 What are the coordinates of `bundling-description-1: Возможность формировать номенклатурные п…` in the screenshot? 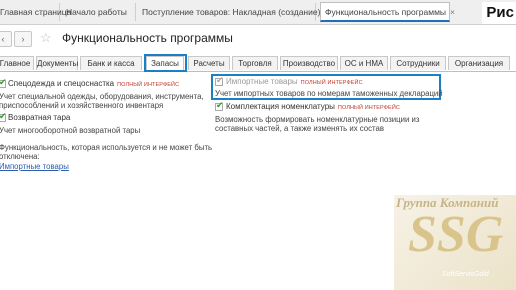 It's located at (317, 119).